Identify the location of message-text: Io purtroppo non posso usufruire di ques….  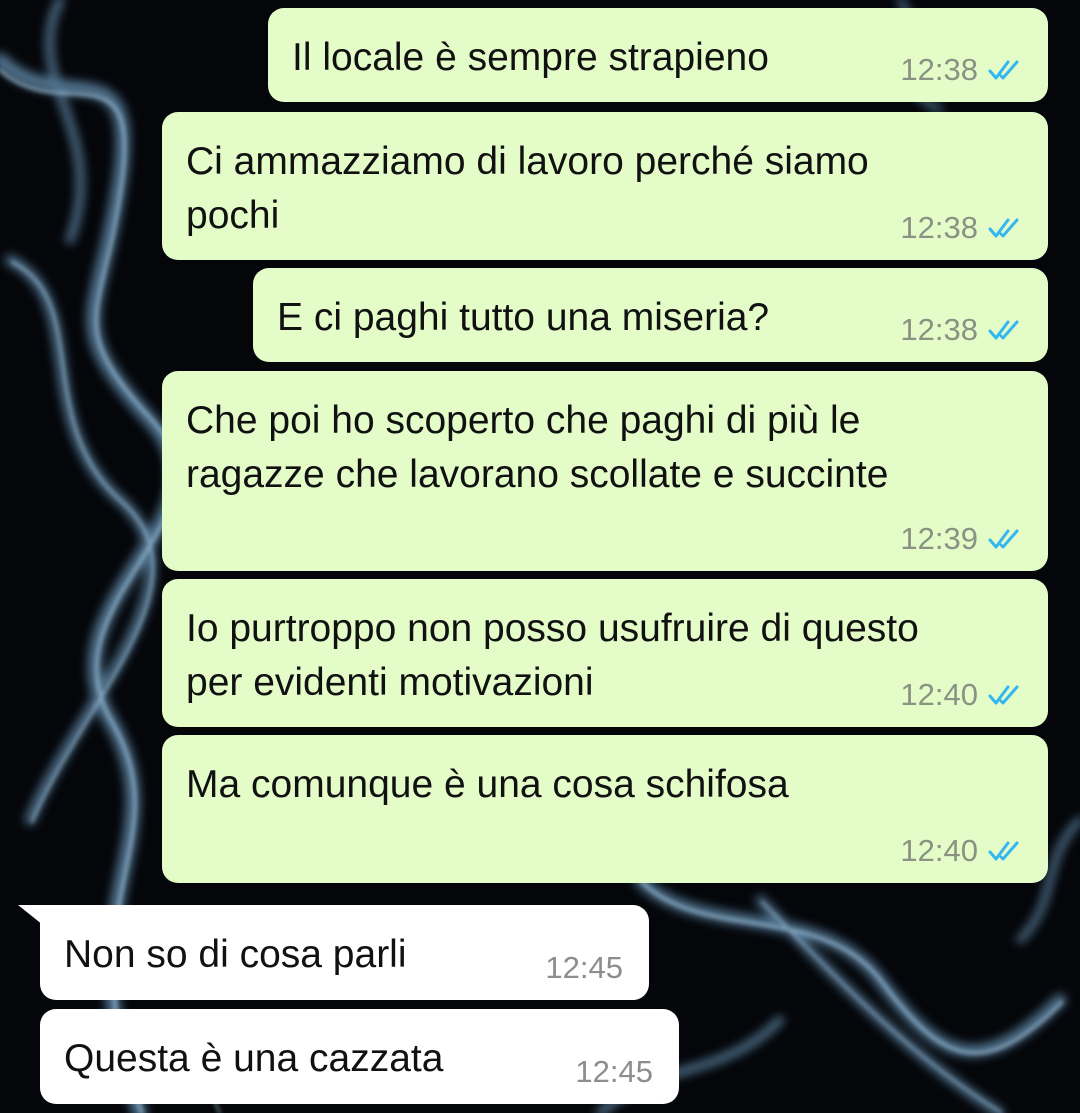
(552, 656).